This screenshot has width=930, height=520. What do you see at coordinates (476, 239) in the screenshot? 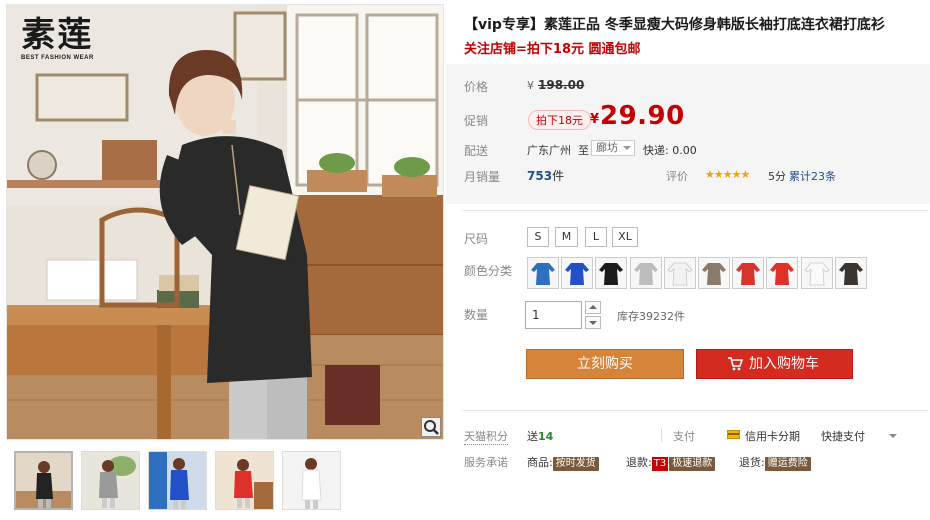
I see `size-label: 尺码` at bounding box center [476, 239].